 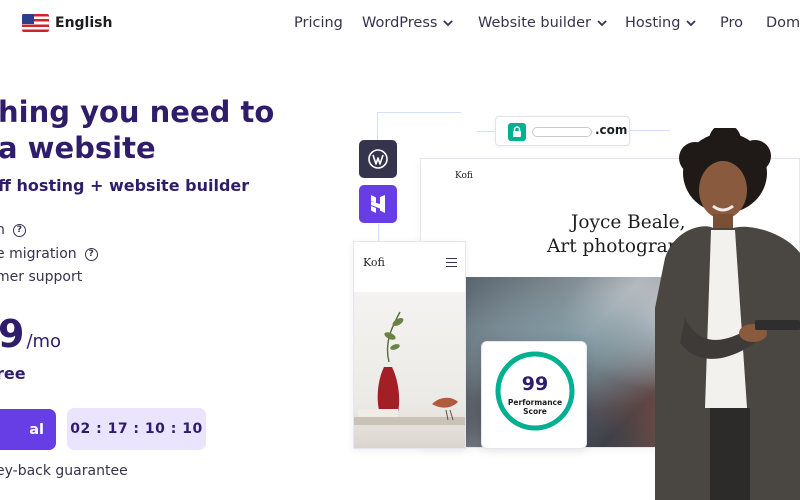 I want to click on vase-photo, so click(x=409, y=370).